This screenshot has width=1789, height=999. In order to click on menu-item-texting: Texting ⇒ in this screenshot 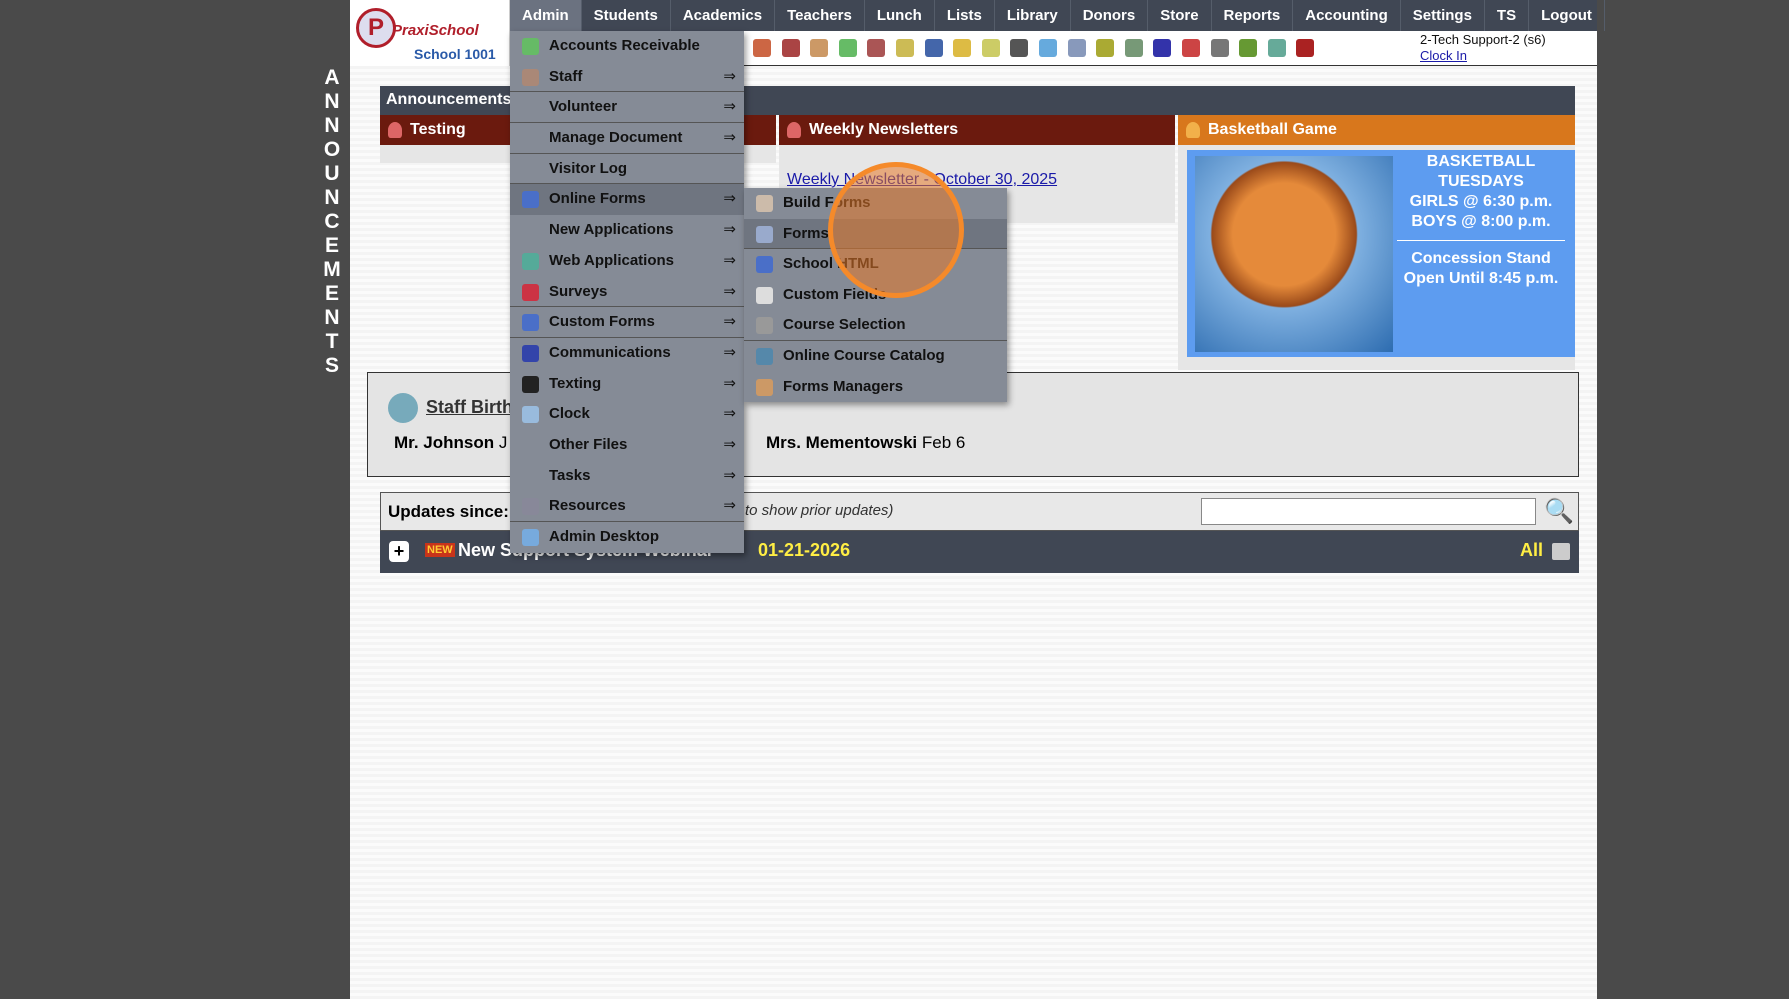, I will do `click(627, 384)`.